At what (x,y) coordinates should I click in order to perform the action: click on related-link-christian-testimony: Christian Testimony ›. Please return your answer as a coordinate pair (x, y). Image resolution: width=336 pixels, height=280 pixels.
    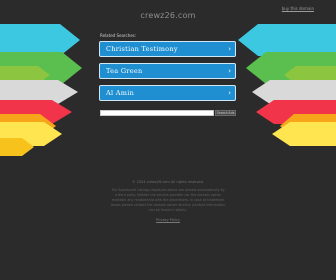
    Looking at the image, I should click on (167, 49).